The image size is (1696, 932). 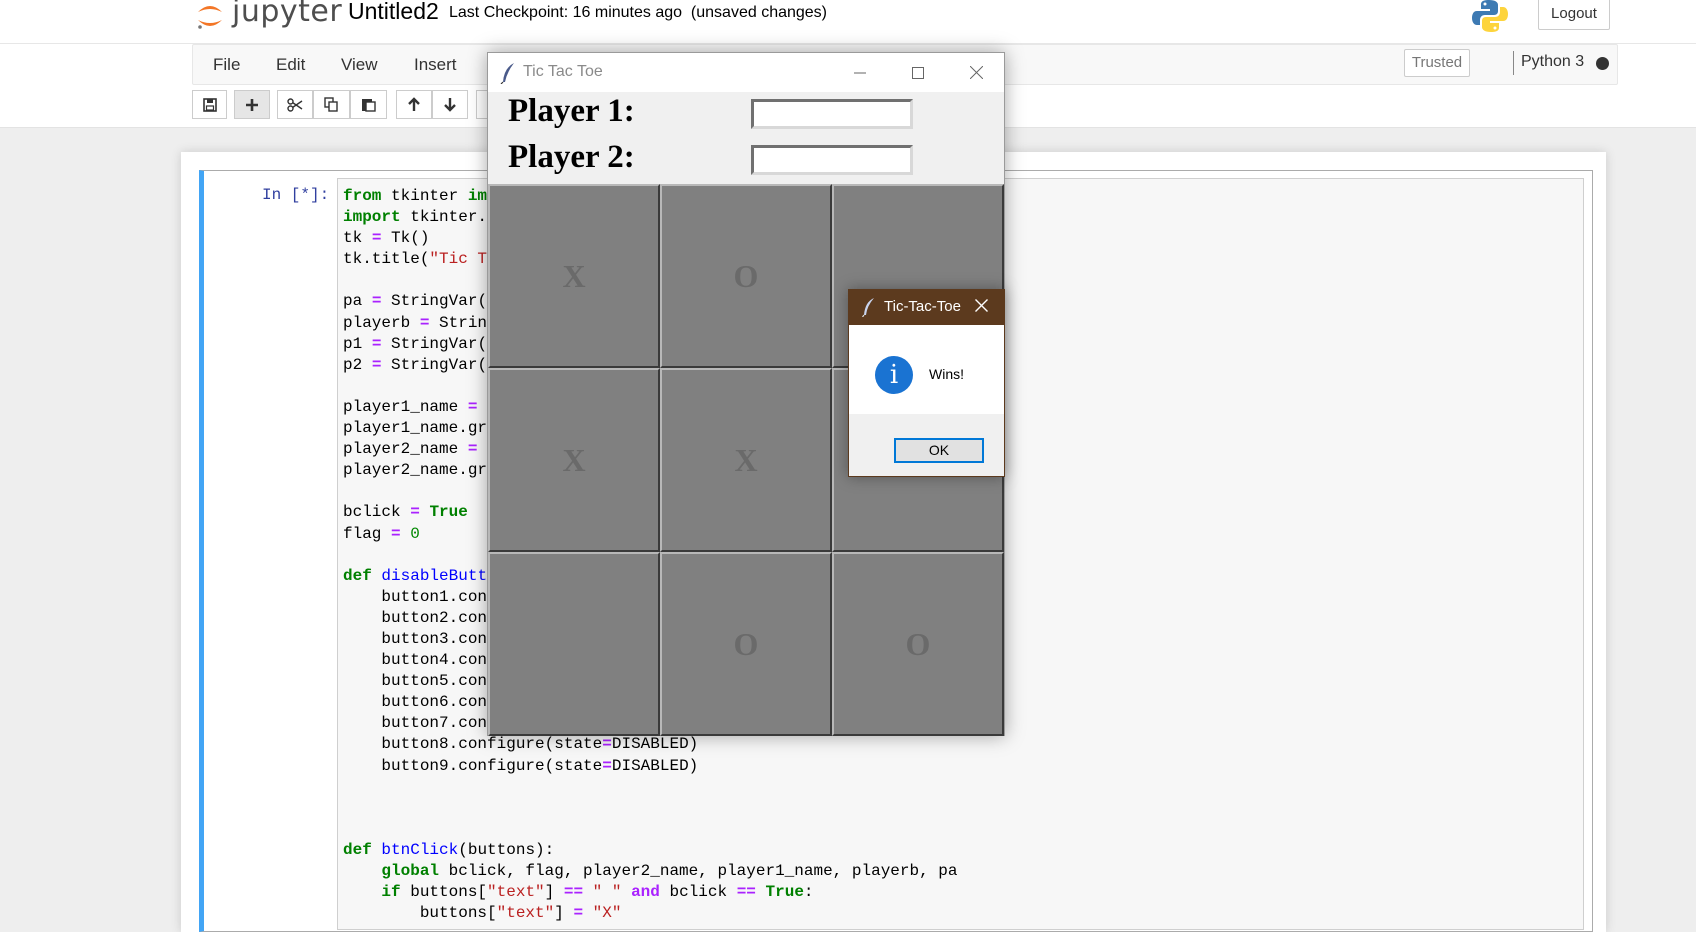 I want to click on move-down-button, so click(x=450, y=104).